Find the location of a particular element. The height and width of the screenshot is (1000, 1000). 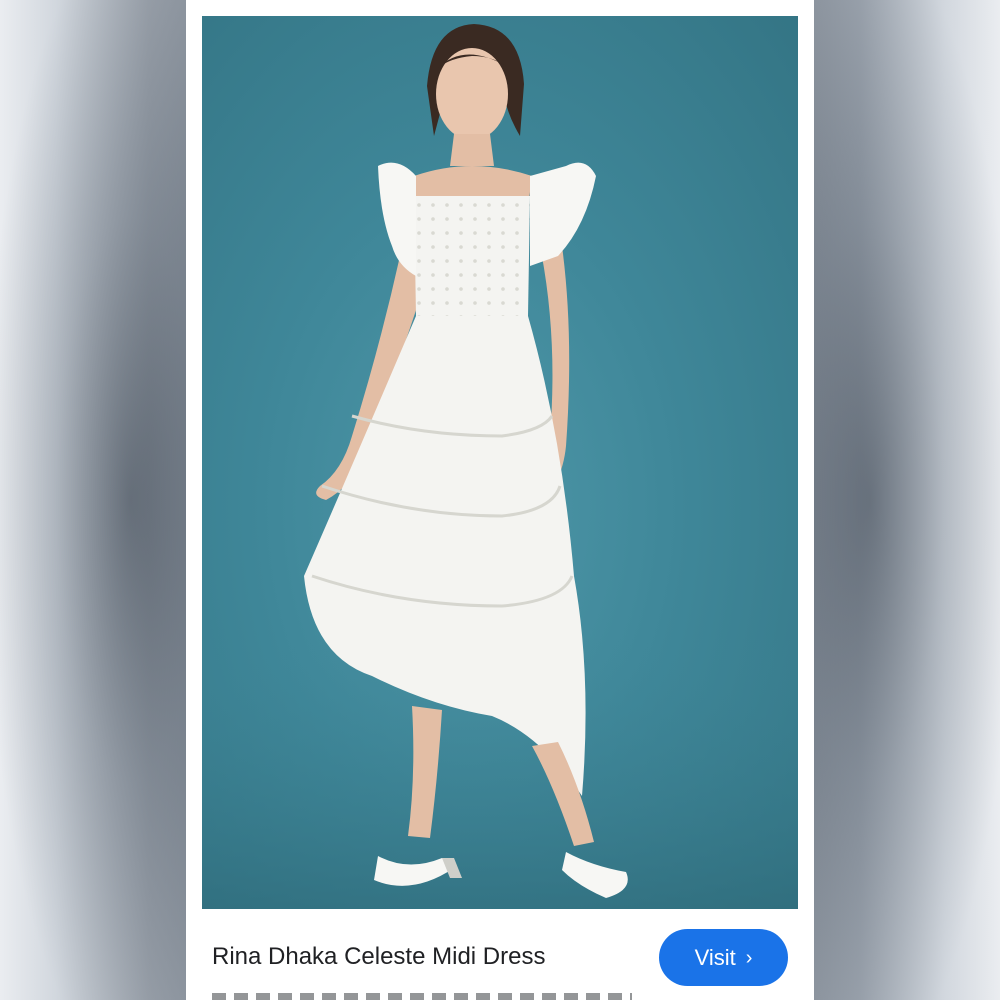

product-caption-row: Rina Dhaka Celeste Midi Dress Visit › is located at coordinates (500, 954).